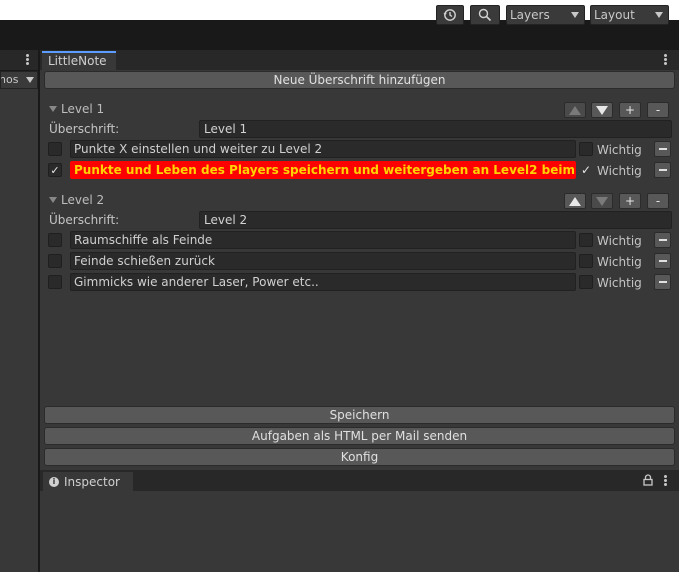 Image resolution: width=679 pixels, height=572 pixels. What do you see at coordinates (323, 282) in the screenshot?
I see `task-input: Gimmicks wie anderer Laser, Power etc..` at bounding box center [323, 282].